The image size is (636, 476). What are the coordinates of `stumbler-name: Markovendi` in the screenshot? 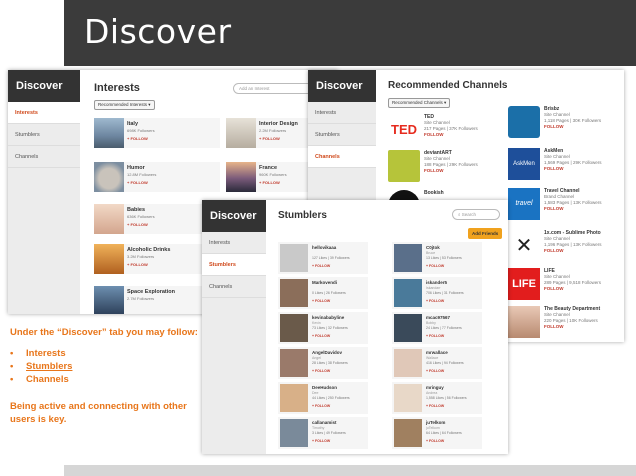 It's located at (324, 282).